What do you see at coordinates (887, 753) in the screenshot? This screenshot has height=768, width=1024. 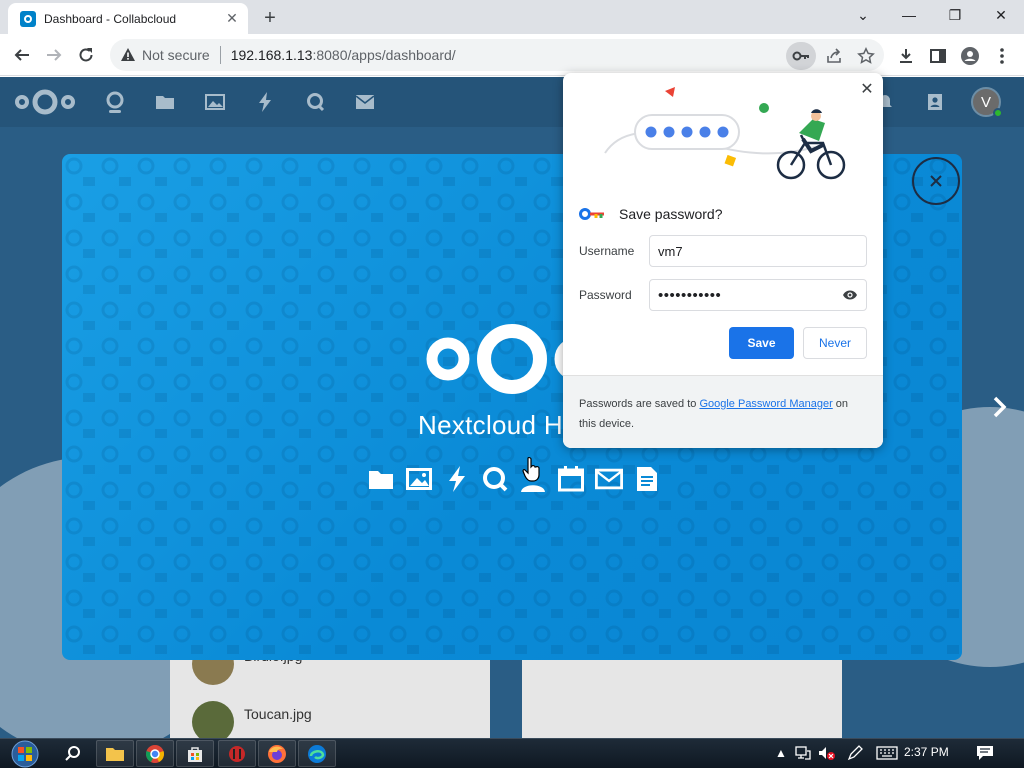 I see `keyboard-icon` at bounding box center [887, 753].